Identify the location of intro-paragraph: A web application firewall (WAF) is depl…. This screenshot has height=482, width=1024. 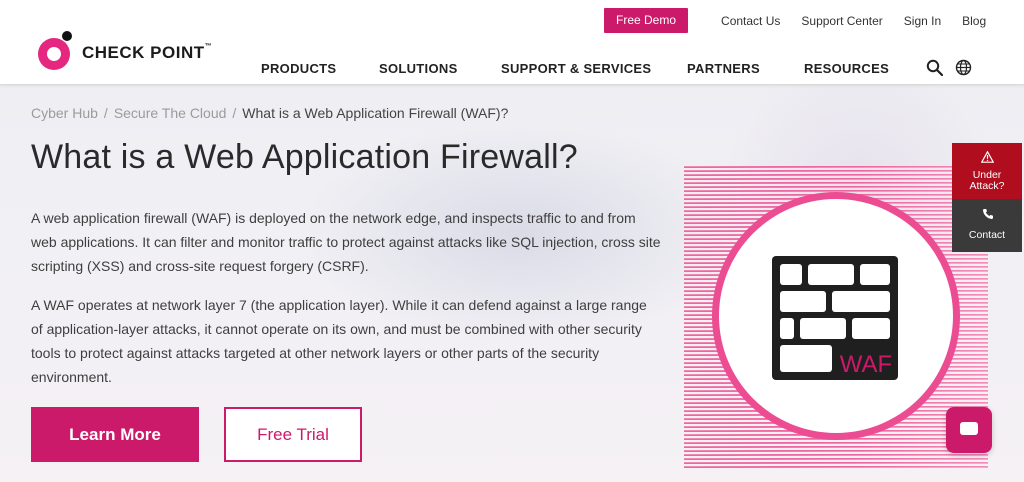
(346, 242).